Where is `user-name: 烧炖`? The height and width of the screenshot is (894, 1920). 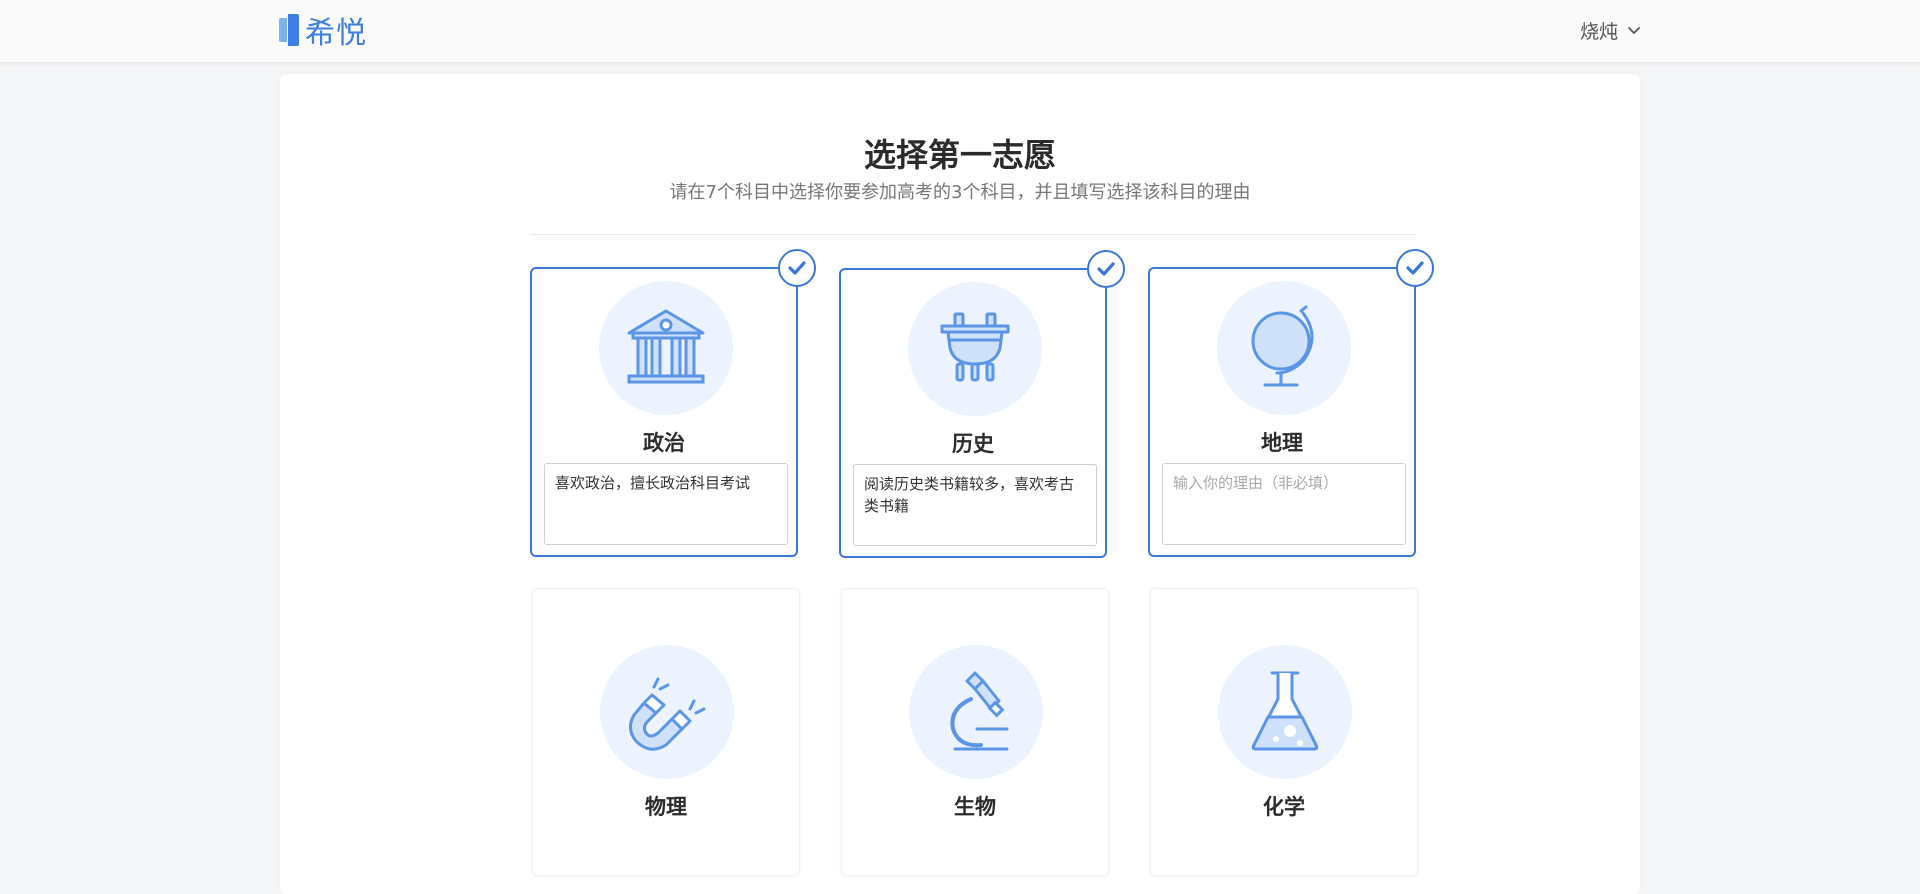 user-name: 烧炖 is located at coordinates (1598, 31).